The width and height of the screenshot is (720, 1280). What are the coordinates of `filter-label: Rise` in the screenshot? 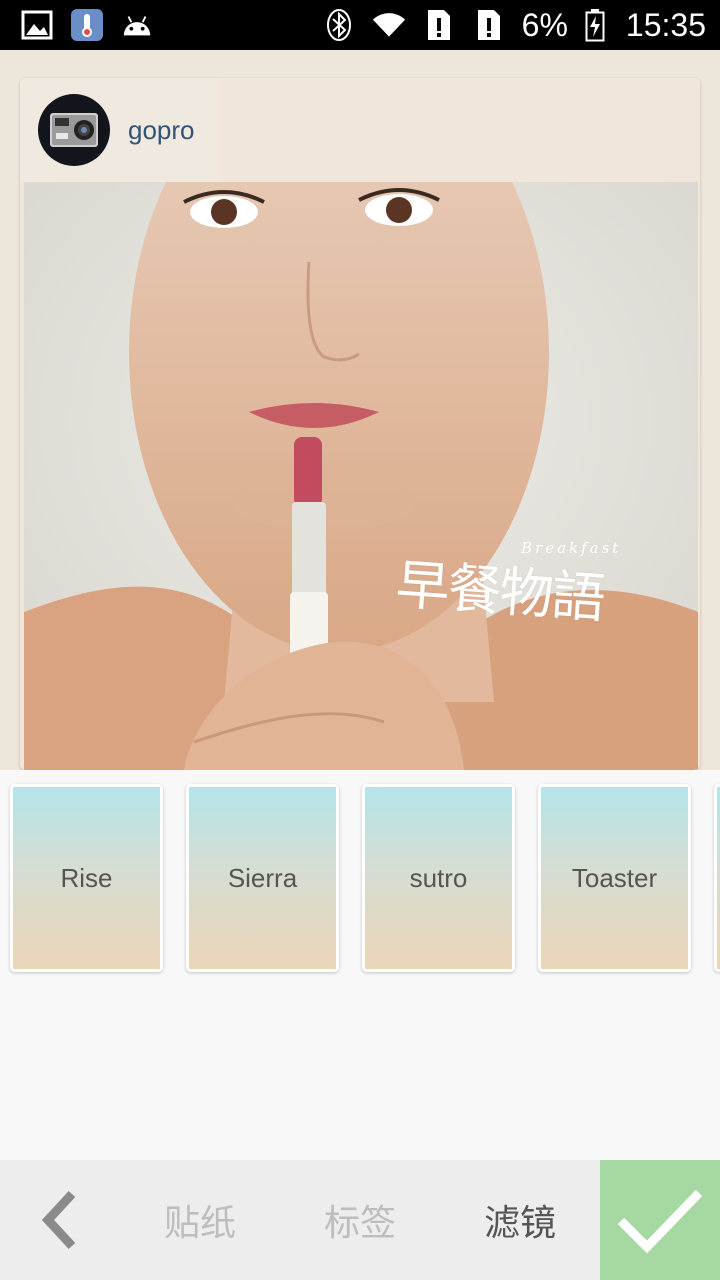 It's located at (86, 877).